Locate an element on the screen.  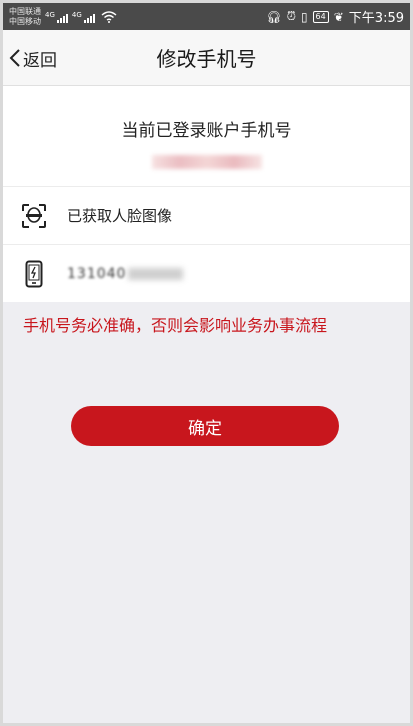
chevron-left-icon is located at coordinates (14, 58).